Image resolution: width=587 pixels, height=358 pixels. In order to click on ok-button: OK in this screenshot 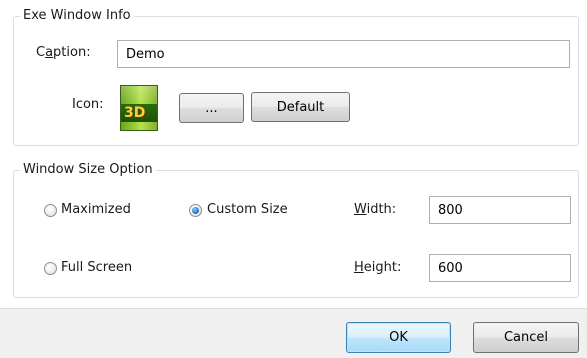, I will do `click(398, 337)`.